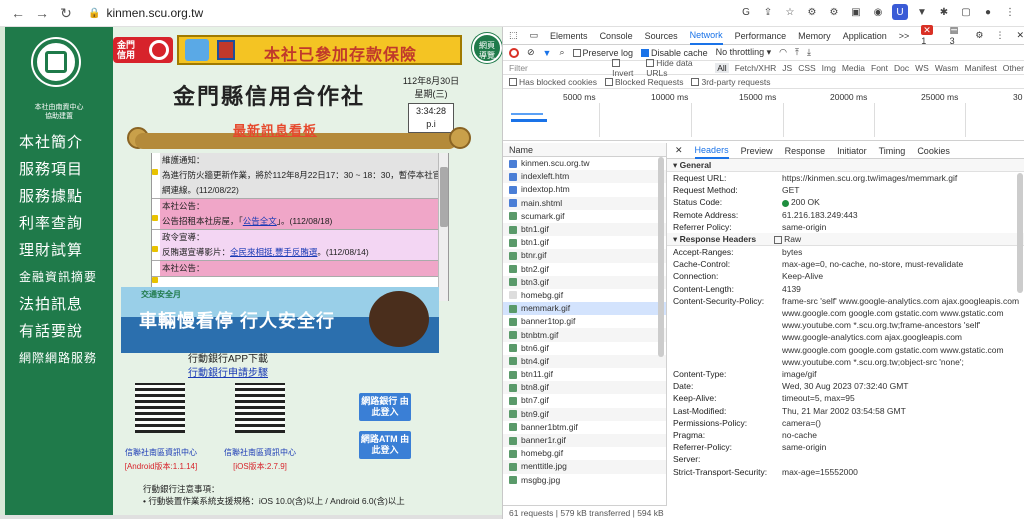  I want to click on request-row: btnr.gif, so click(584, 256).